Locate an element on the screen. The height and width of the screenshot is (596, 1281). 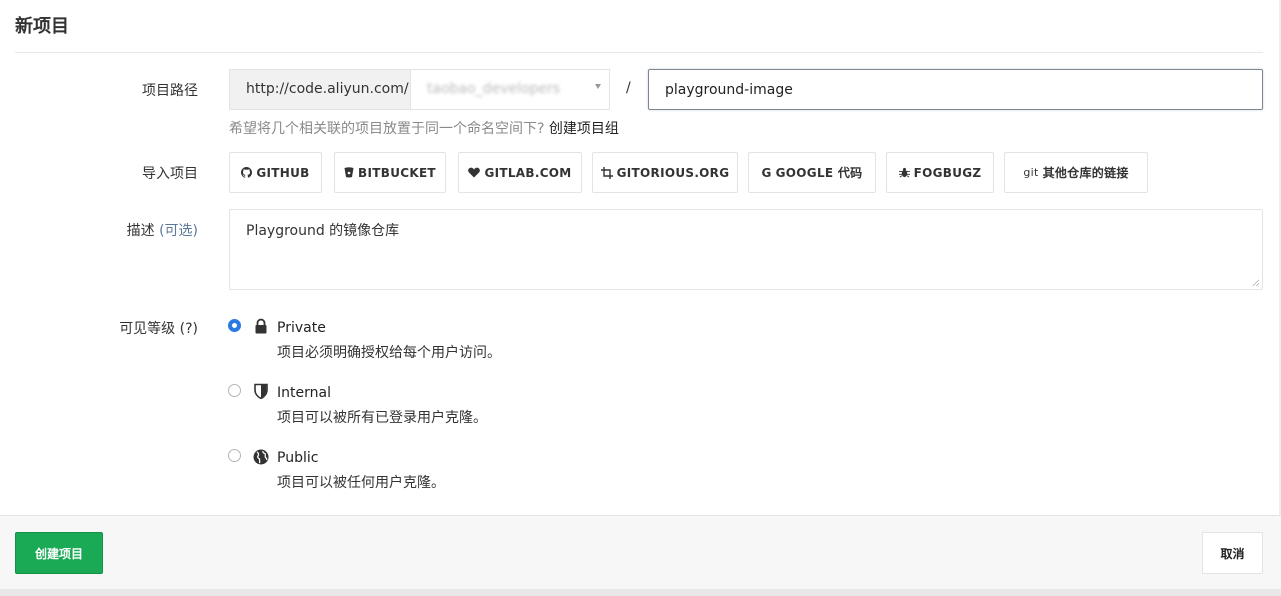
visibility-private-desc: 项目必须明确授权给每个用户访问。 is located at coordinates (389, 353).